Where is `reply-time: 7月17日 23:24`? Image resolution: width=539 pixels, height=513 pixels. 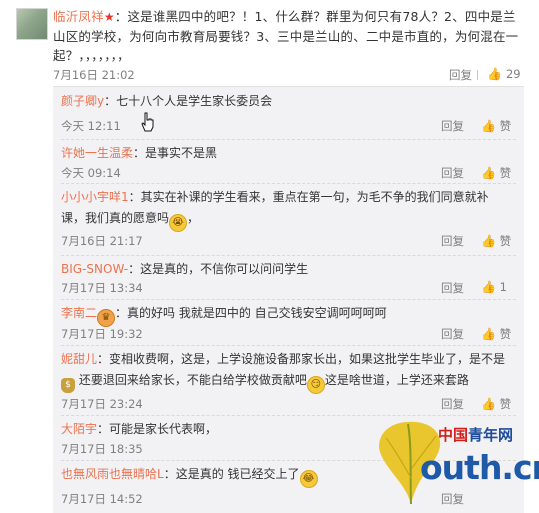
reply-time: 7月17日 23:24 is located at coordinates (102, 404).